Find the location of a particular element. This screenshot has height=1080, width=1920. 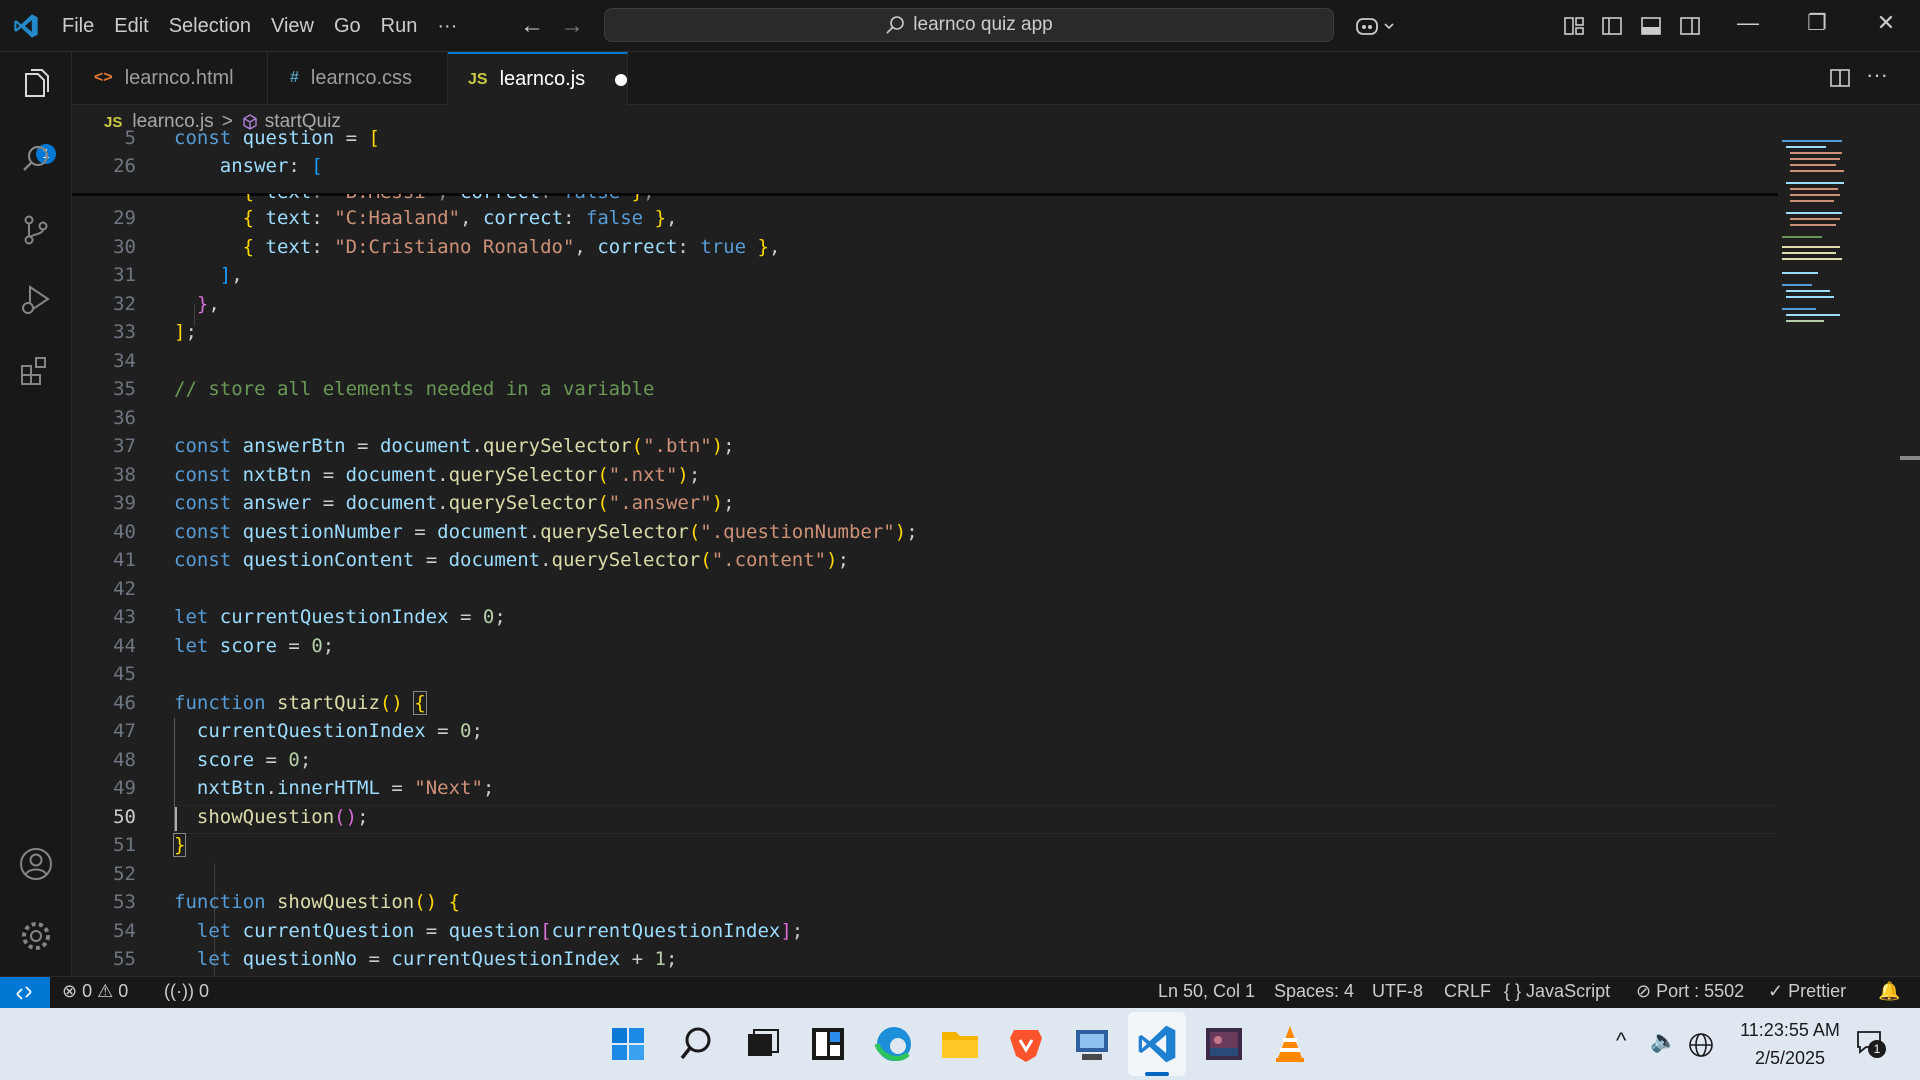

run-debug-icon is located at coordinates (36, 300).